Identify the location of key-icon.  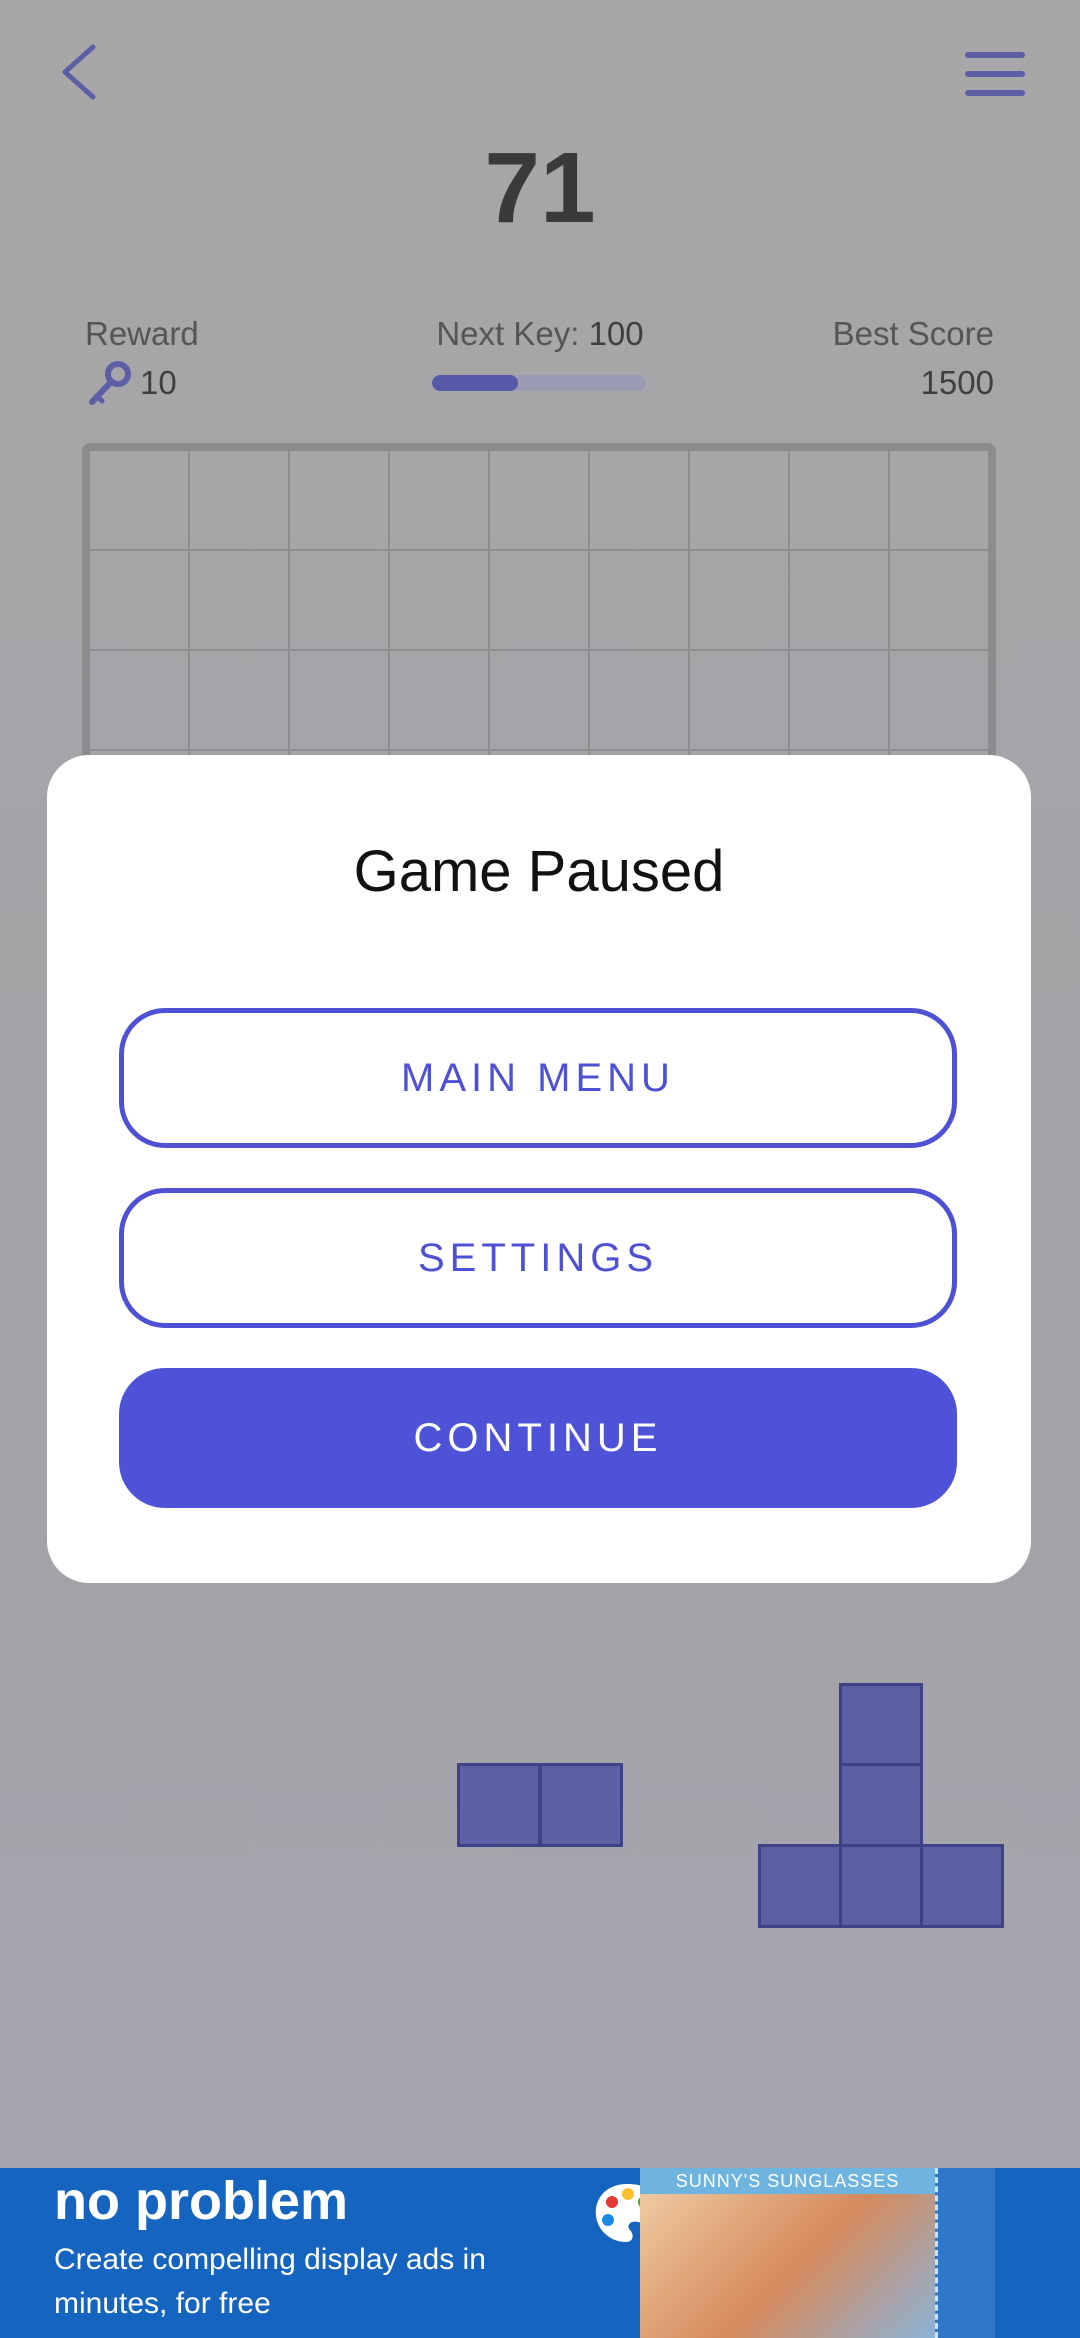
(110, 383).